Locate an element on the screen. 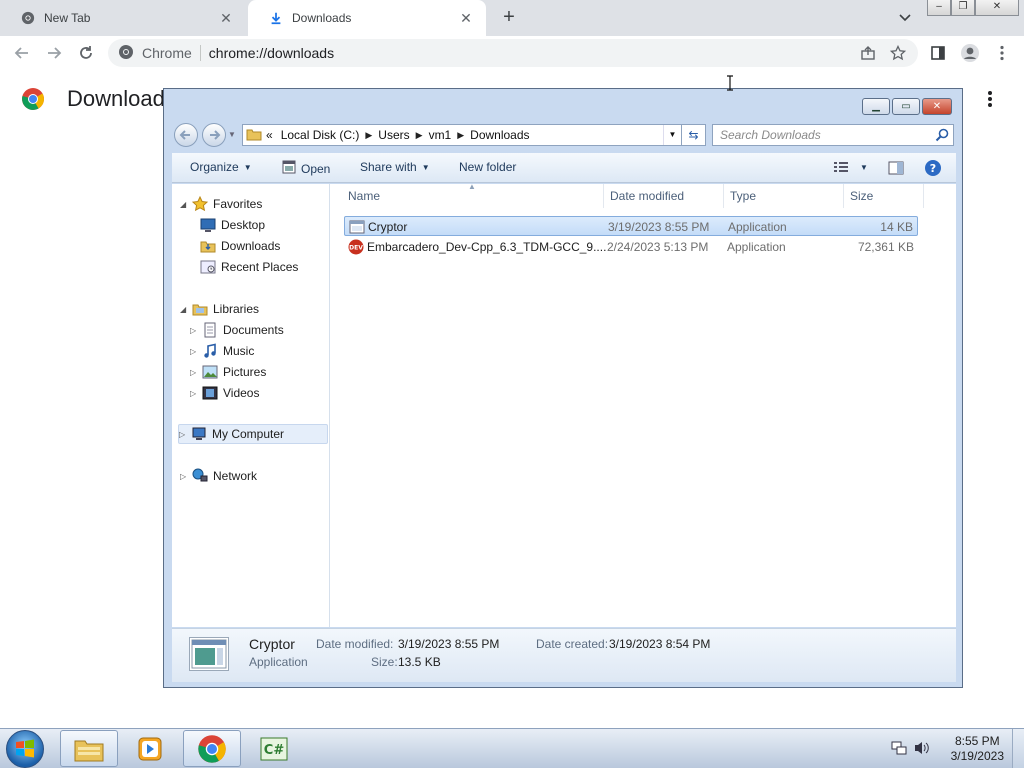 This screenshot has width=1024, height=768. chevron-down-icon is located at coordinates (905, 17).